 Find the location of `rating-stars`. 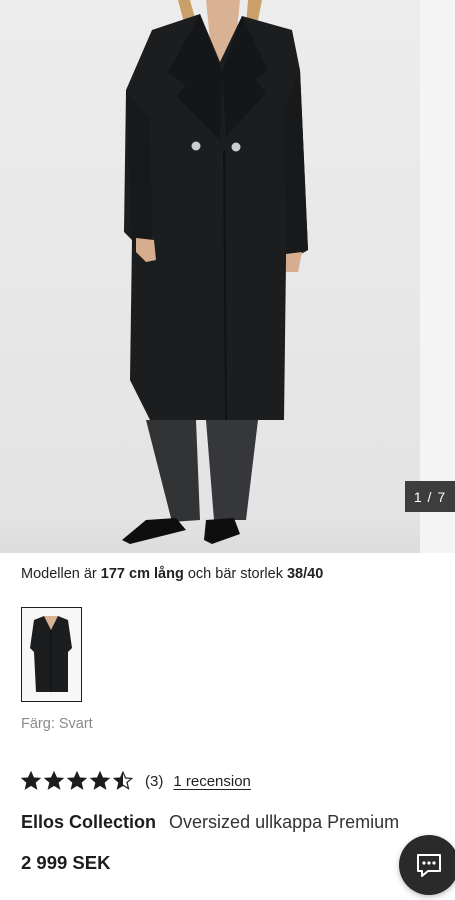

rating-stars is located at coordinates (77, 781).